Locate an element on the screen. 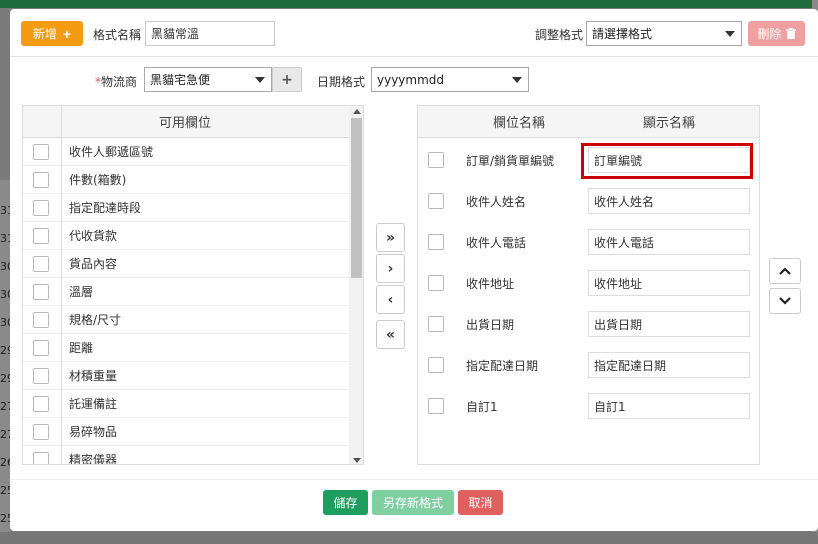 The width and height of the screenshot is (818, 544). scroll-thumb is located at coordinates (356, 198).